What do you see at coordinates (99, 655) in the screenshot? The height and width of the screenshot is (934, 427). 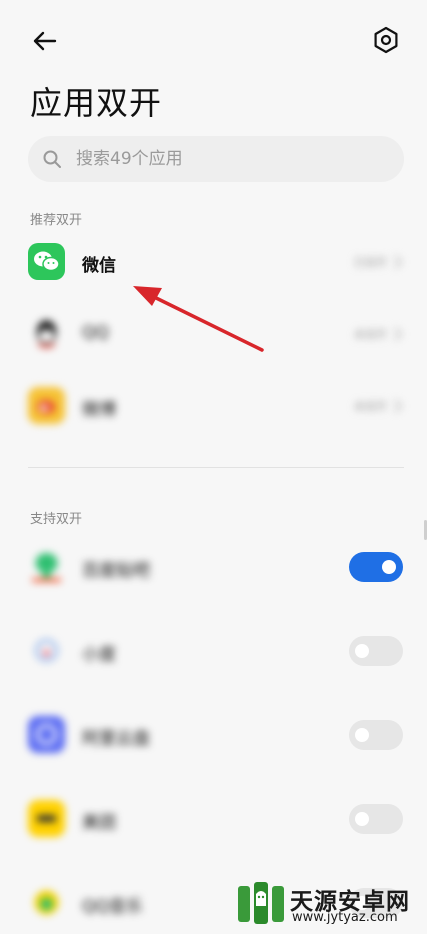 I see `app-name: 小度` at bounding box center [99, 655].